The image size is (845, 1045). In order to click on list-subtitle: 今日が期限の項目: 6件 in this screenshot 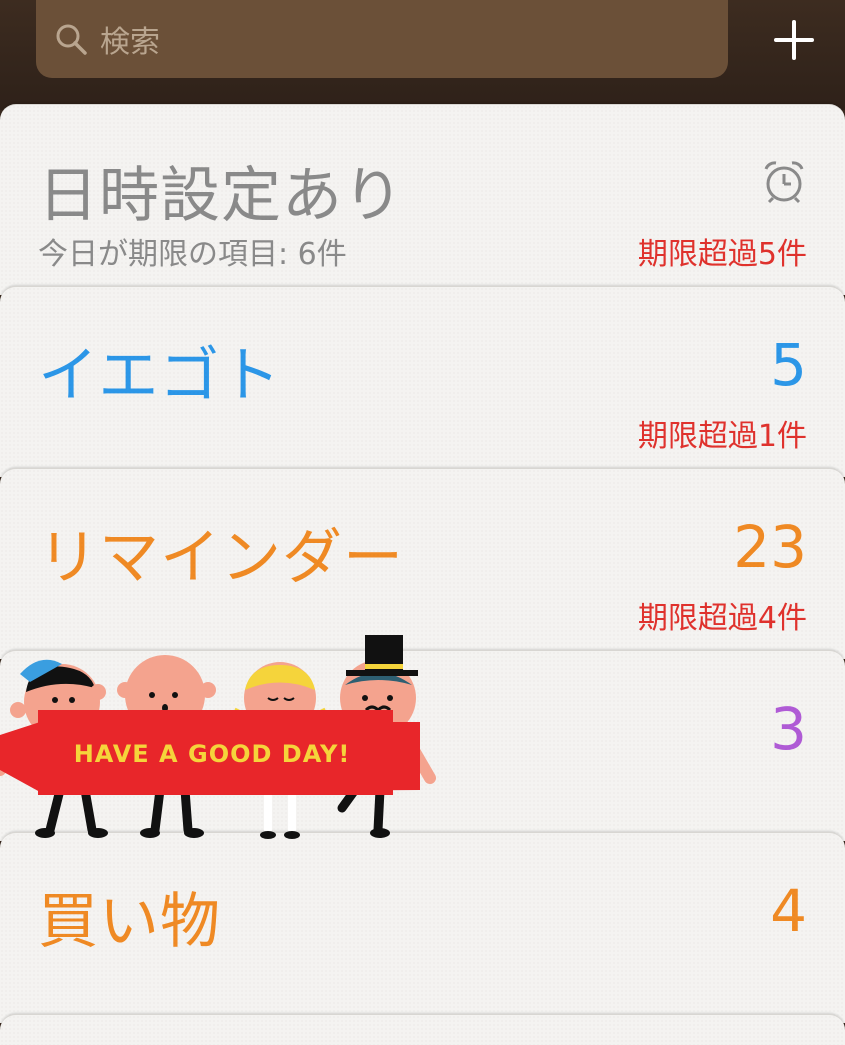, I will do `click(192, 254)`.